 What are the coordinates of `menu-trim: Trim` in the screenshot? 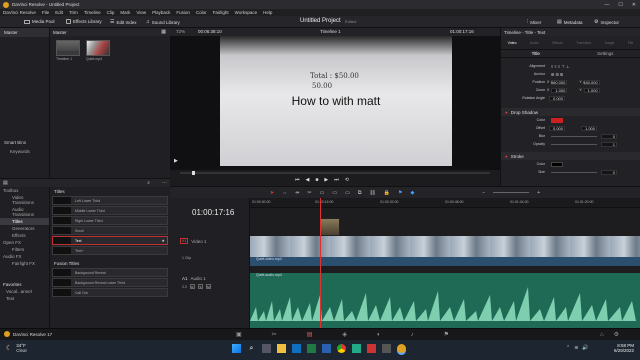 It's located at (73, 12).